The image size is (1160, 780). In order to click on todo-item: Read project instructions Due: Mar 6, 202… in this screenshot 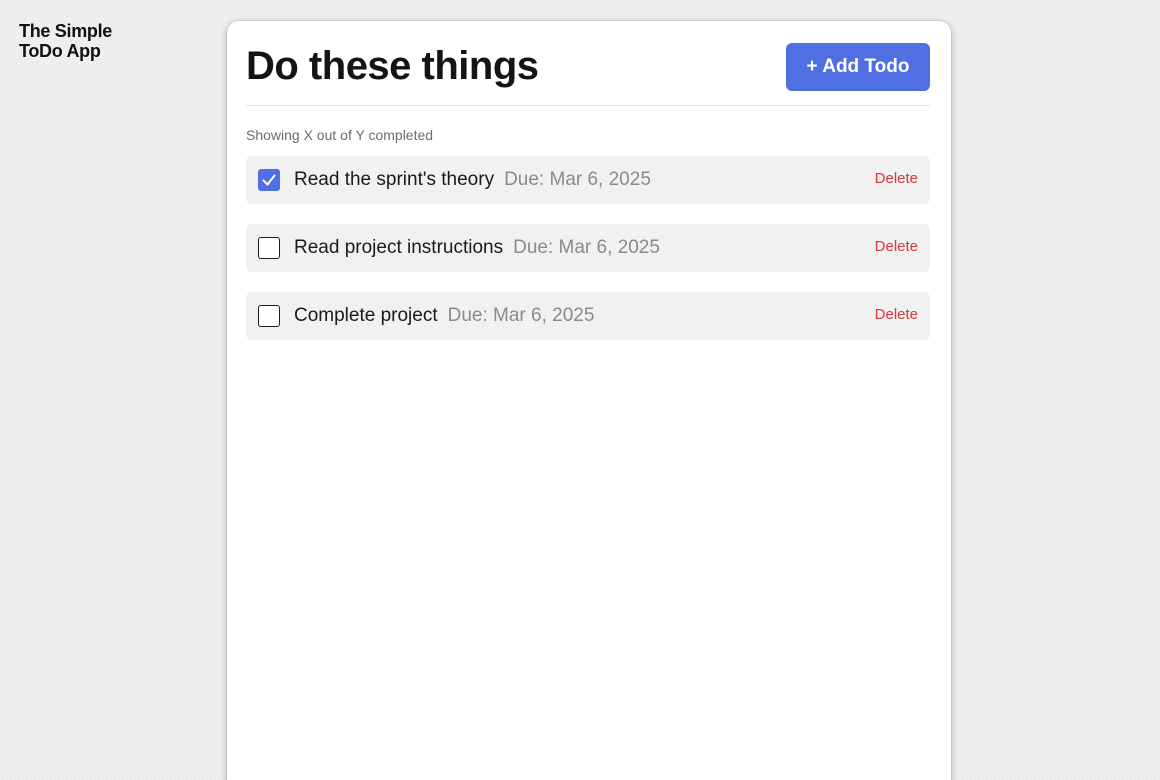, I will do `click(588, 248)`.